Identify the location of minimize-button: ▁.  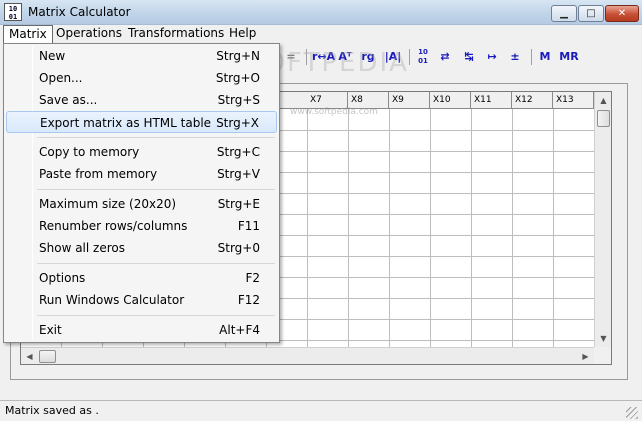
(564, 13).